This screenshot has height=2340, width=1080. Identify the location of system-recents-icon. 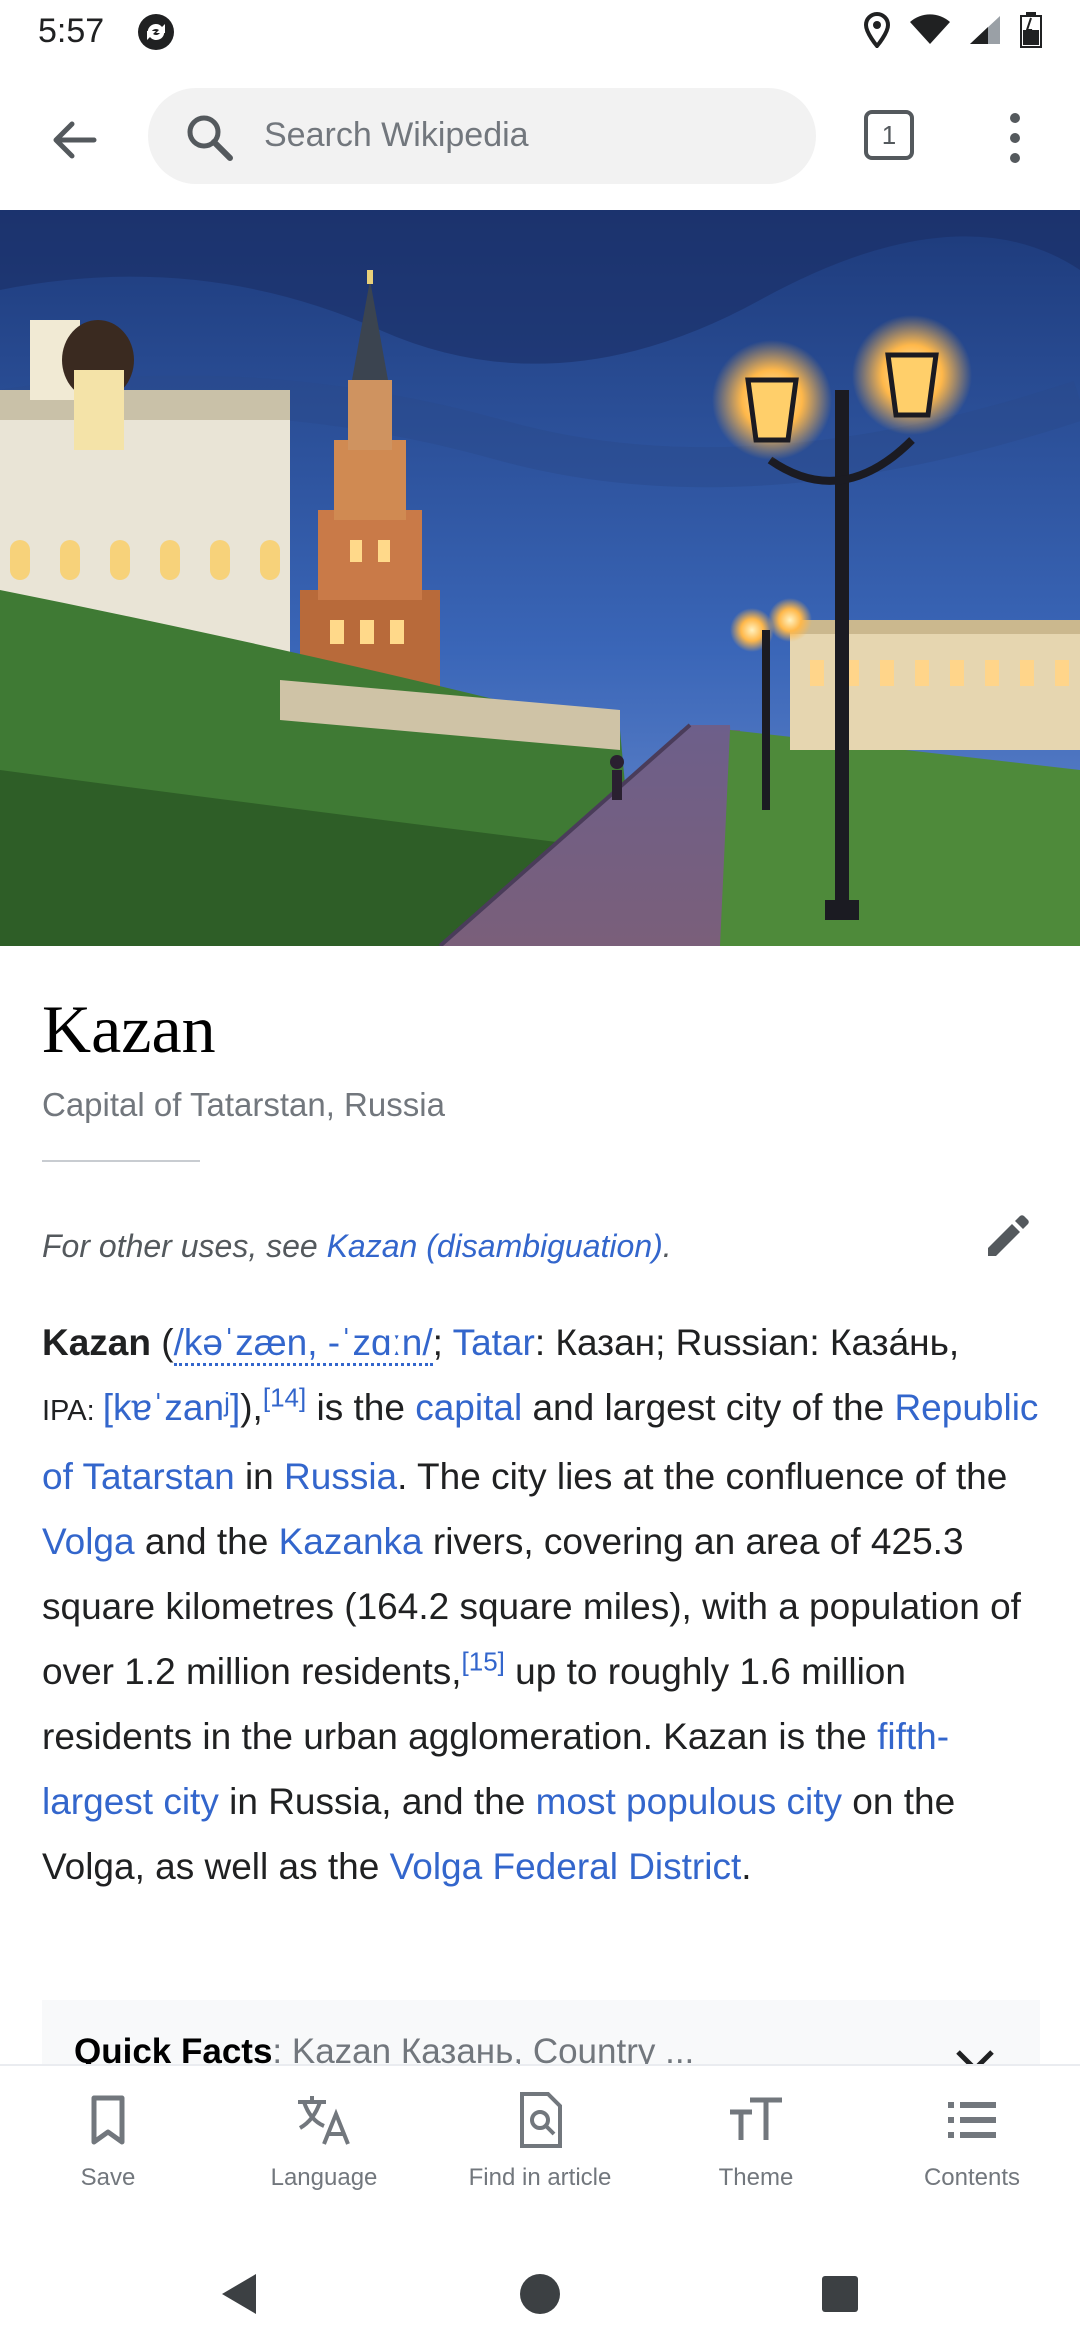
(840, 2294).